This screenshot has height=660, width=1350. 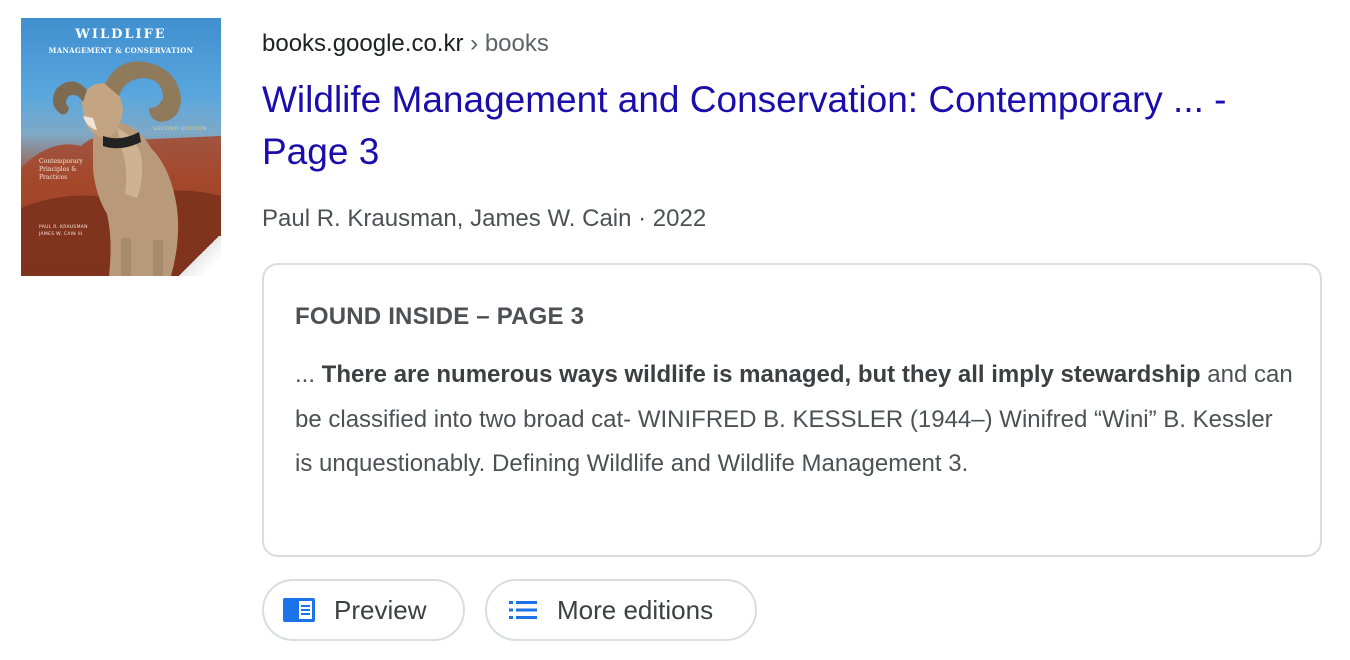 I want to click on breadcrumb-path: books, so click(x=516, y=43).